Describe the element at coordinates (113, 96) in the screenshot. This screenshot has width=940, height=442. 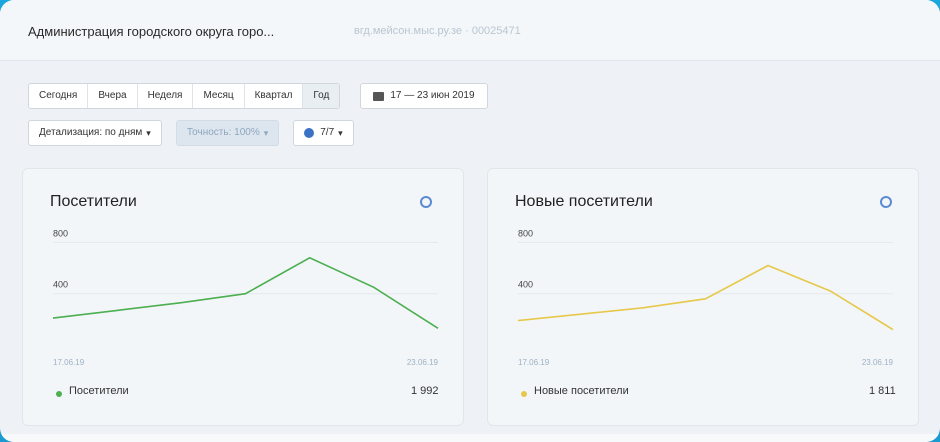
I see `period-tab: Вчера` at that location.